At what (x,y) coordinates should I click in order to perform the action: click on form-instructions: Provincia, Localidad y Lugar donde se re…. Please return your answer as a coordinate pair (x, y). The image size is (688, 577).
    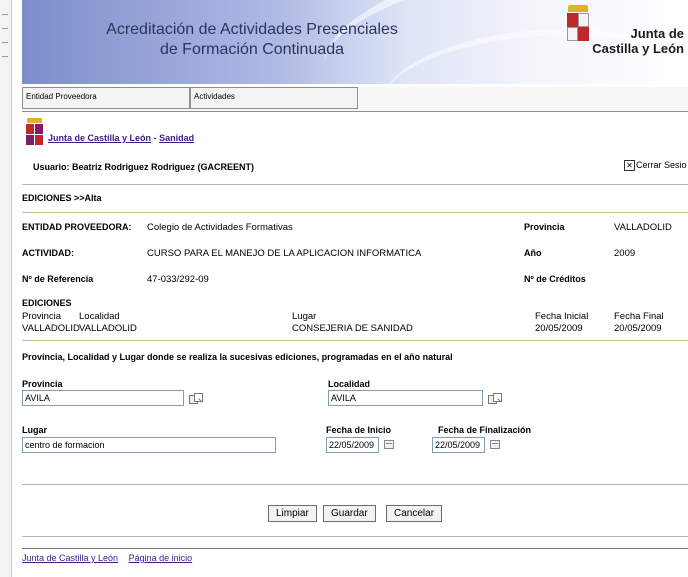
    Looking at the image, I should click on (237, 357).